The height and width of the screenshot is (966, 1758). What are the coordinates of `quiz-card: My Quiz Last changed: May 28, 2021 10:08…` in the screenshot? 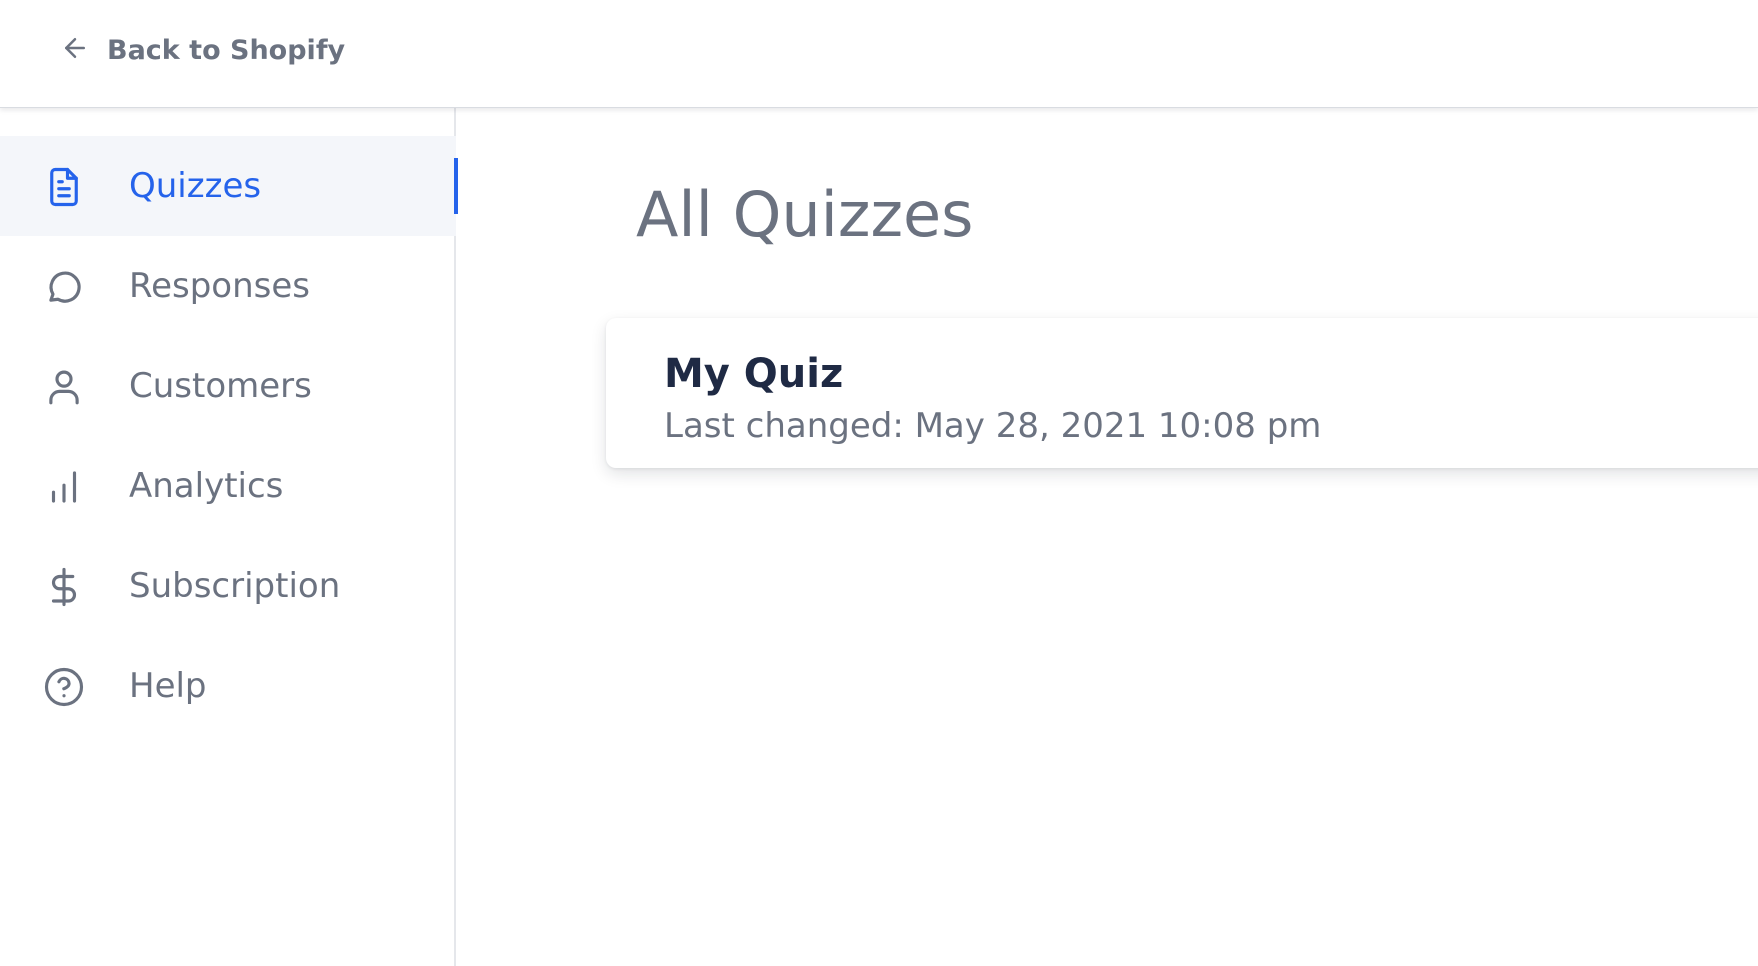 It's located at (1182, 393).